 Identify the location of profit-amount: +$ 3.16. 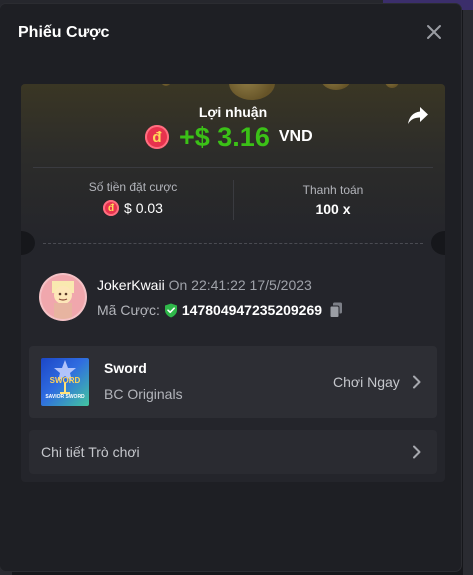
(224, 136).